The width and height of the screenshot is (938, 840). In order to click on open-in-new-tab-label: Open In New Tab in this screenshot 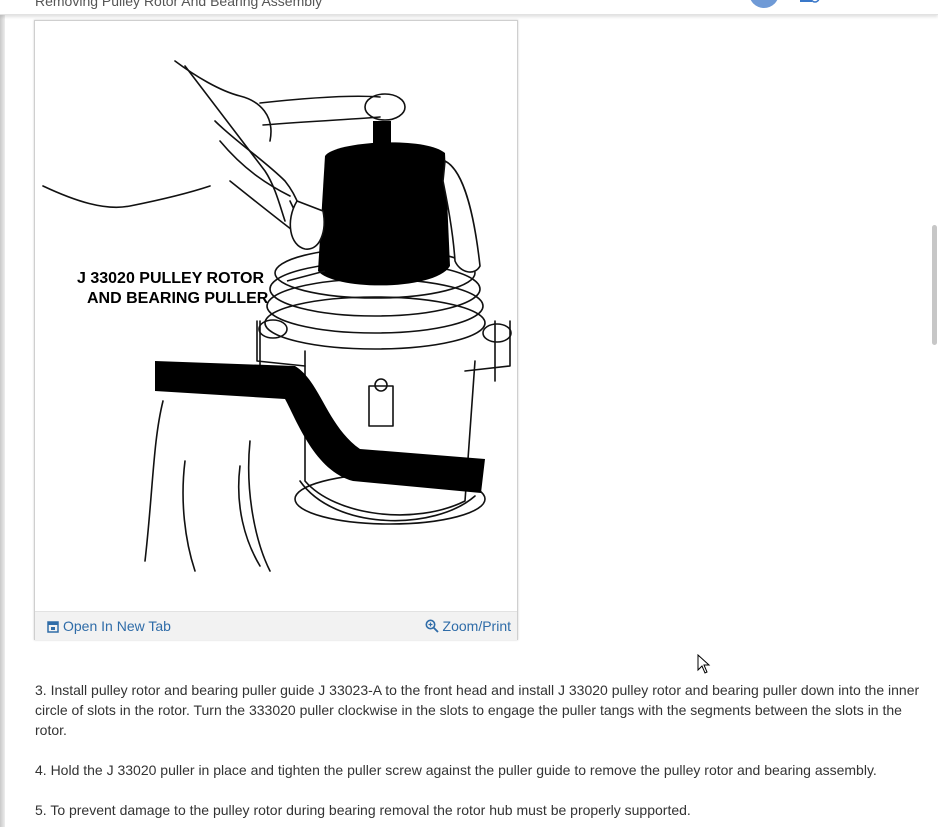, I will do `click(117, 626)`.